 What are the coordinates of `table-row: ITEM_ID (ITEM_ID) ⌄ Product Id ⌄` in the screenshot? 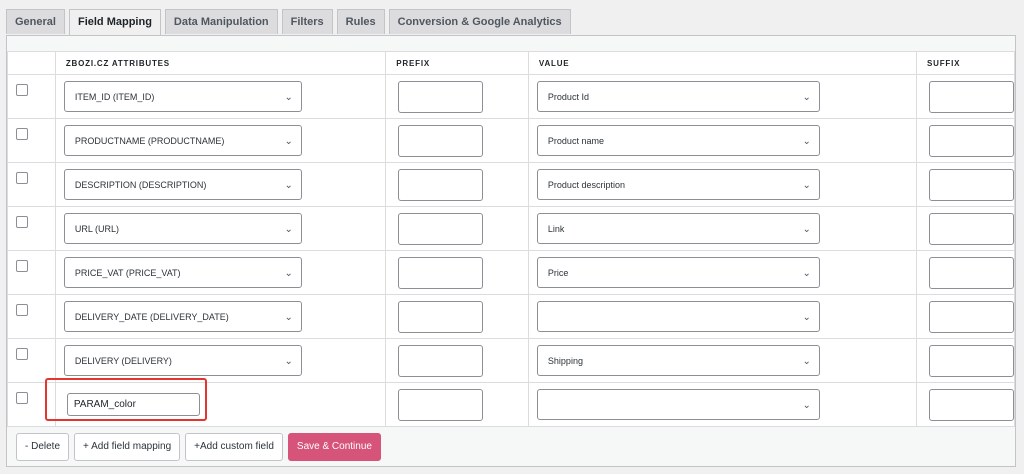 It's located at (511, 96).